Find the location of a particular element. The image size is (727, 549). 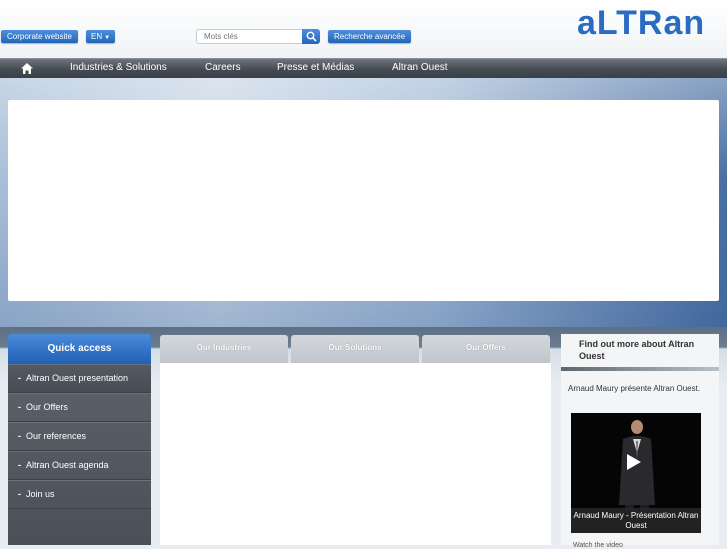

altran-logo: aLTRan is located at coordinates (645, 23).